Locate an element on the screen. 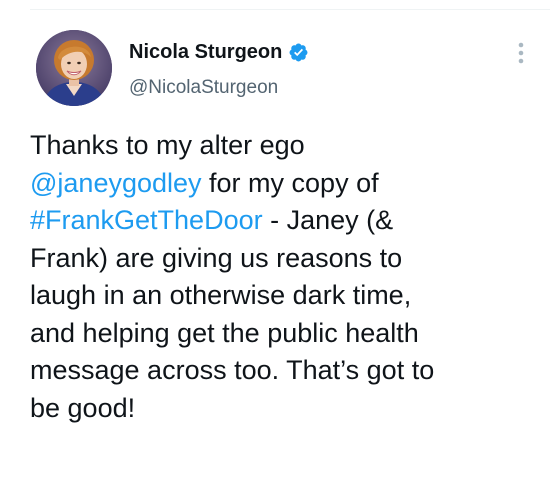  tweet-text-line: message across too. That’s got to is located at coordinates (280, 371).